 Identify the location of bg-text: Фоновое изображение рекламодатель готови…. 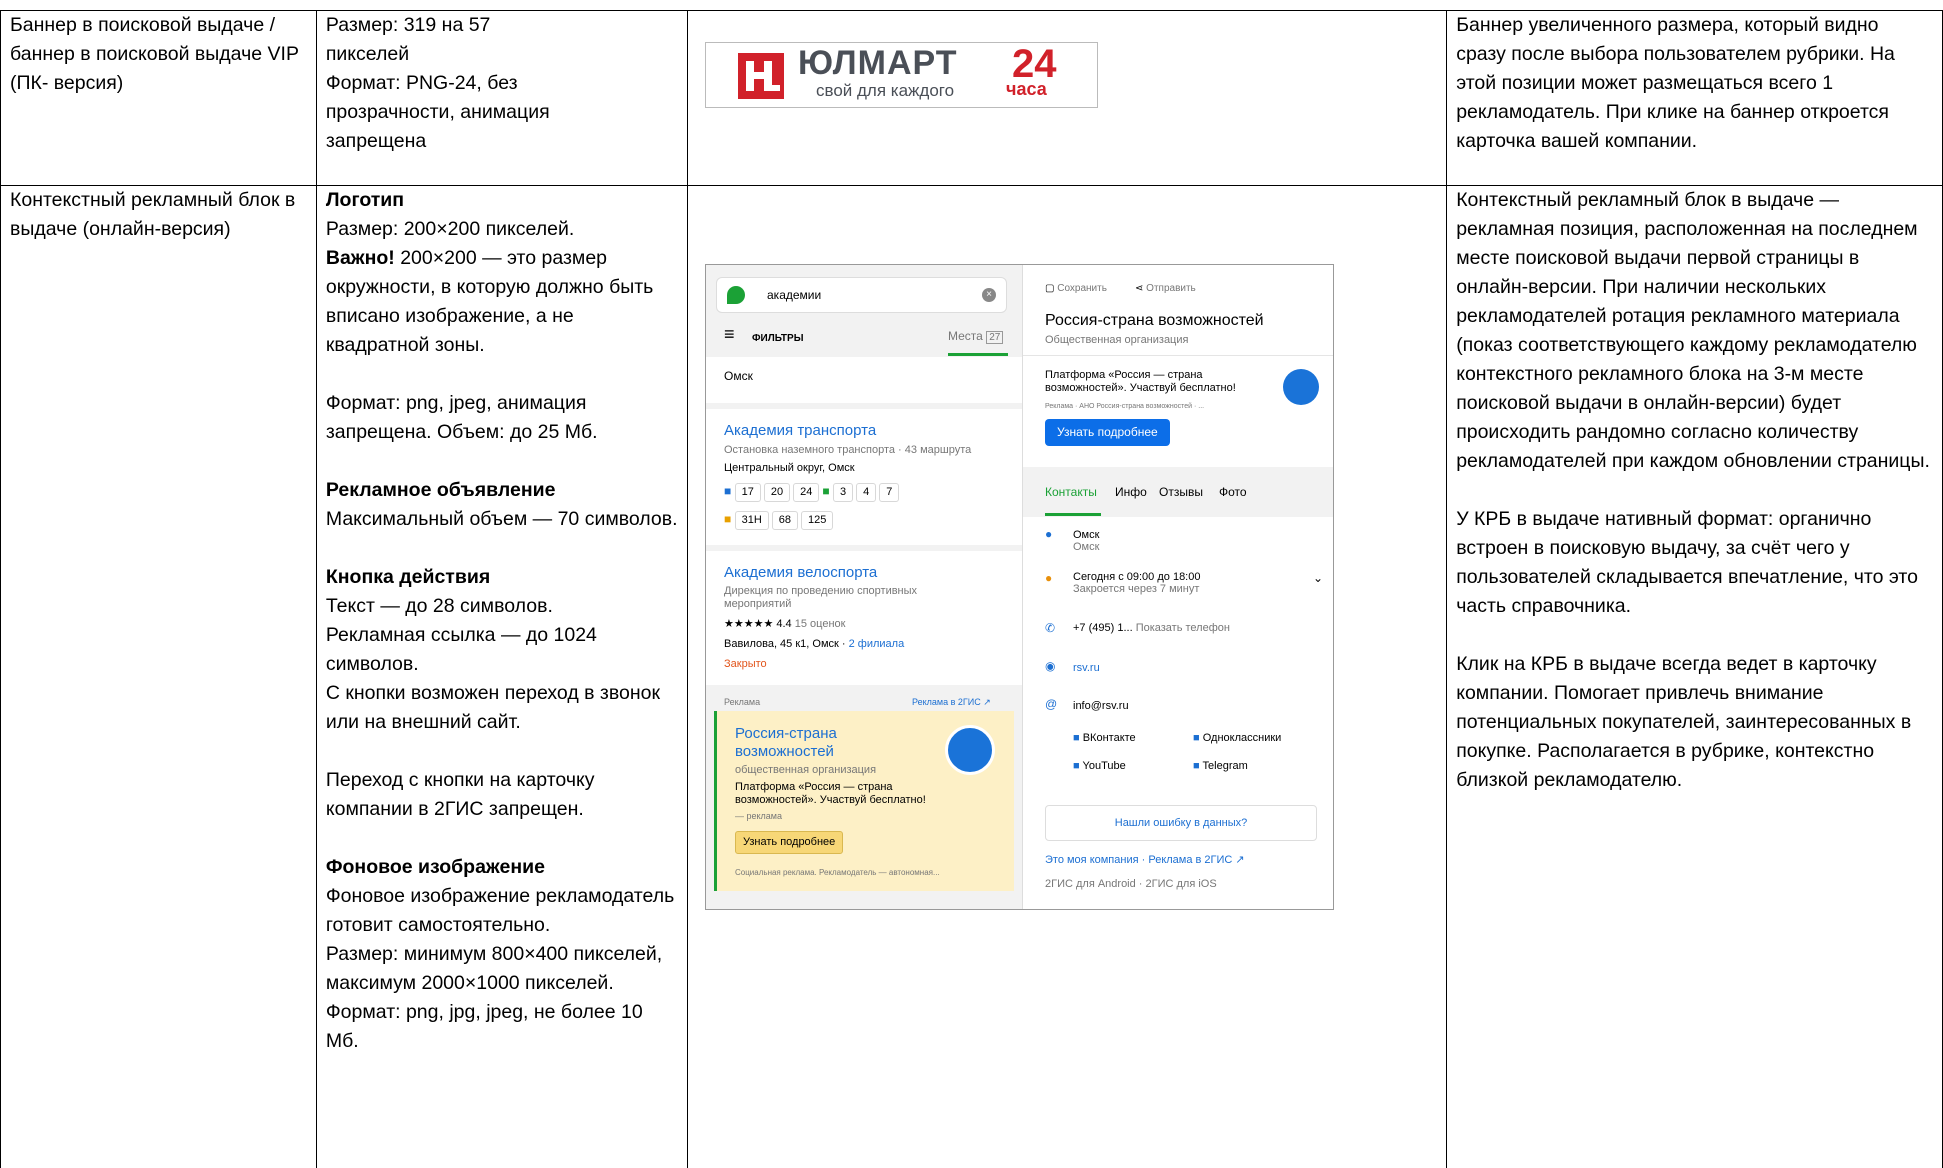
(500, 910).